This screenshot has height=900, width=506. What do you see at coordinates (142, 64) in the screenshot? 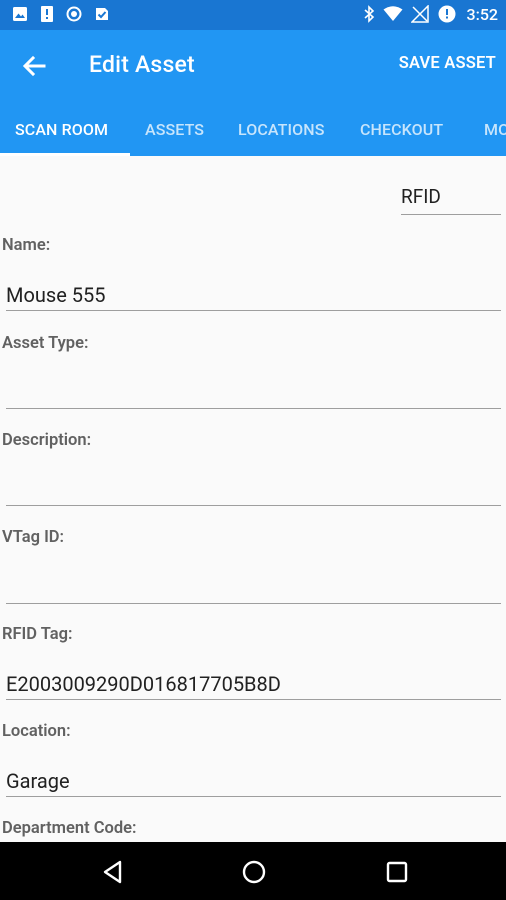
I see `page-title: Edit Asset` at bounding box center [142, 64].